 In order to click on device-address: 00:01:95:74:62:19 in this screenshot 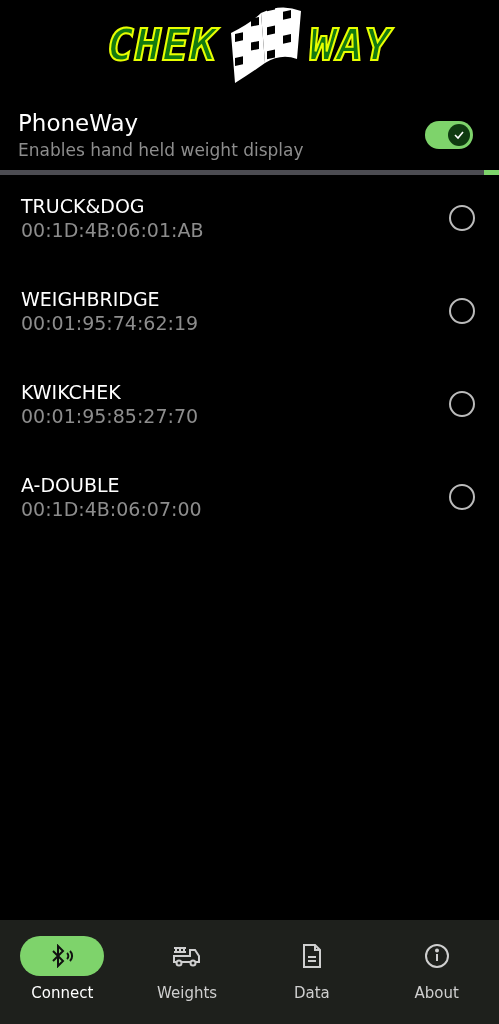, I will do `click(110, 322)`.